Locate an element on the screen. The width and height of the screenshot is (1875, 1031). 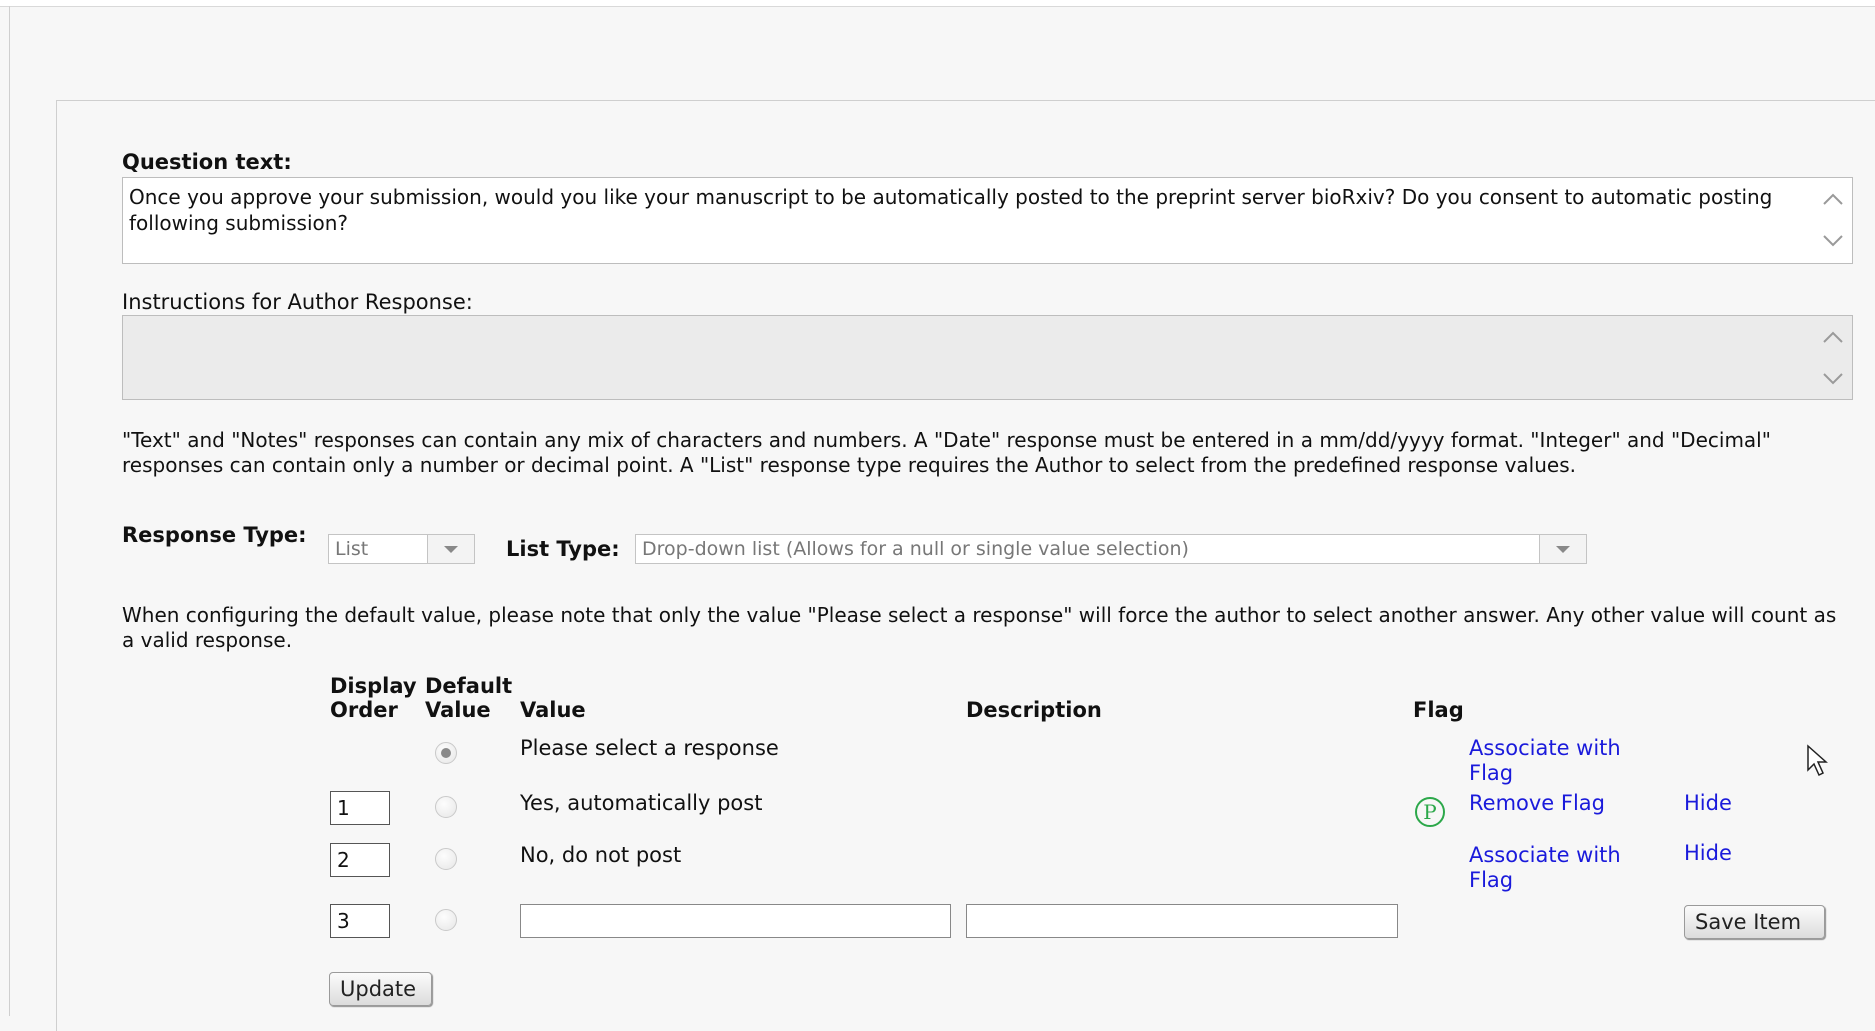
response-type-label: Response Type: is located at coordinates (214, 535).